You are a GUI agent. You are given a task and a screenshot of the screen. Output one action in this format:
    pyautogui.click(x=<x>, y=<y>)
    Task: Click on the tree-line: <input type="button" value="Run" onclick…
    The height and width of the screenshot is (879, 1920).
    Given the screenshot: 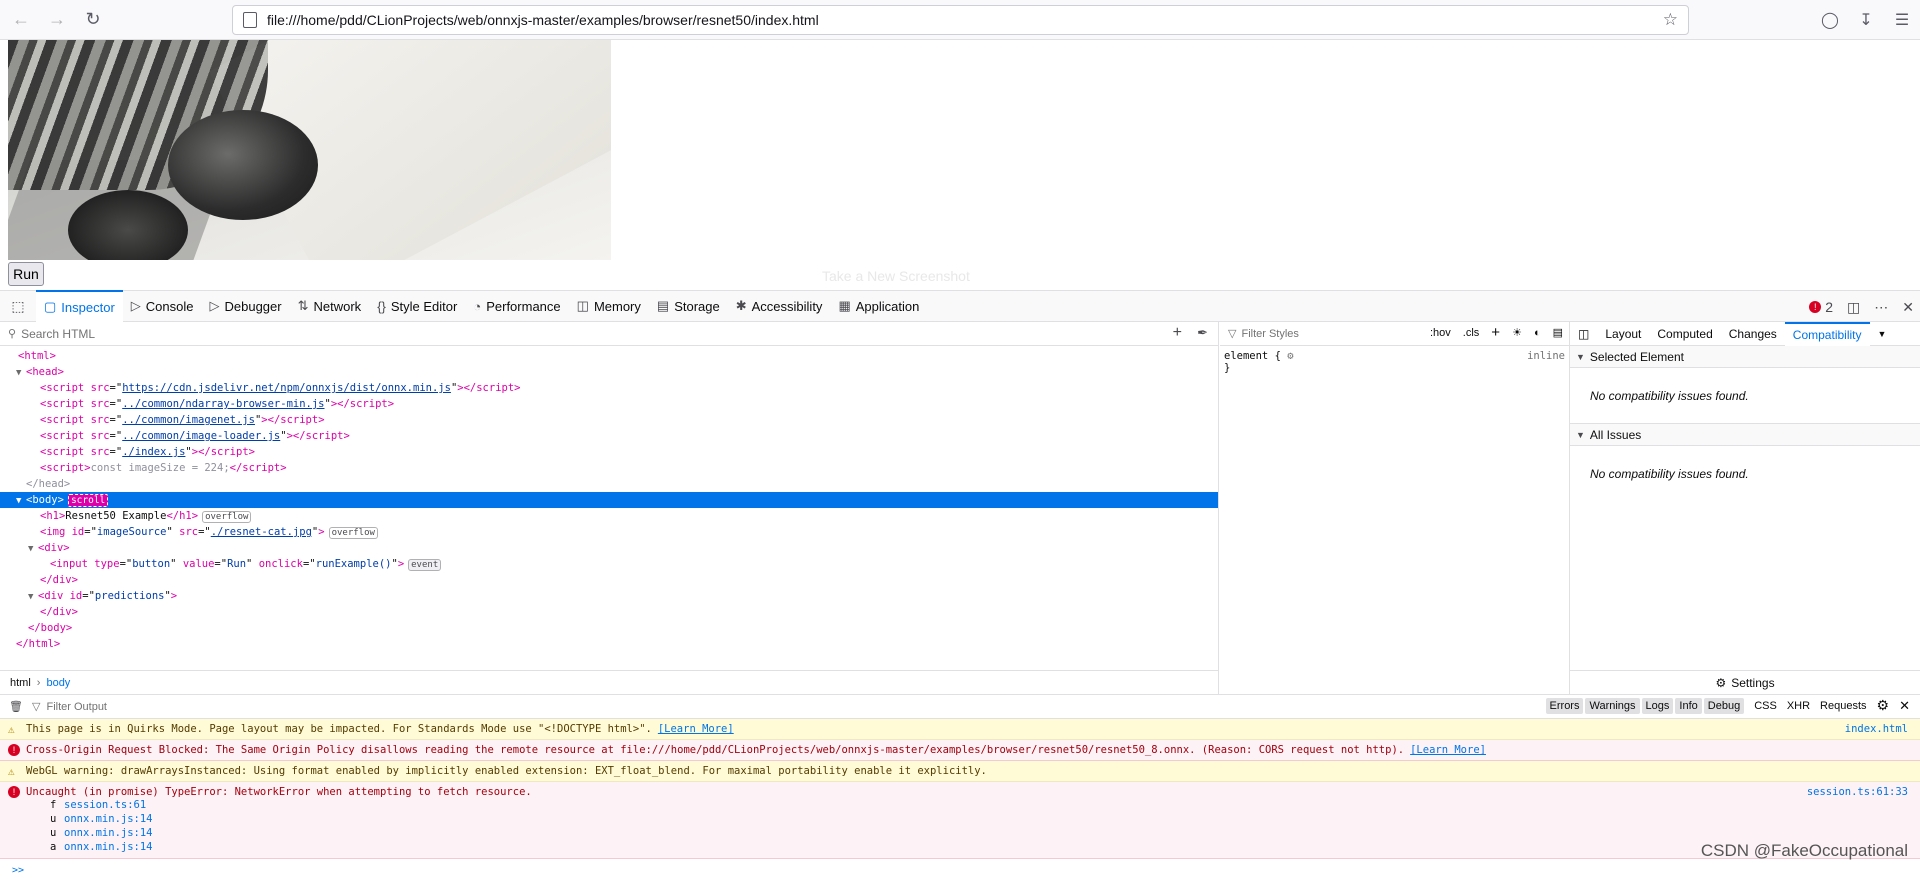 What is the action you would take?
    pyautogui.click(x=609, y=564)
    